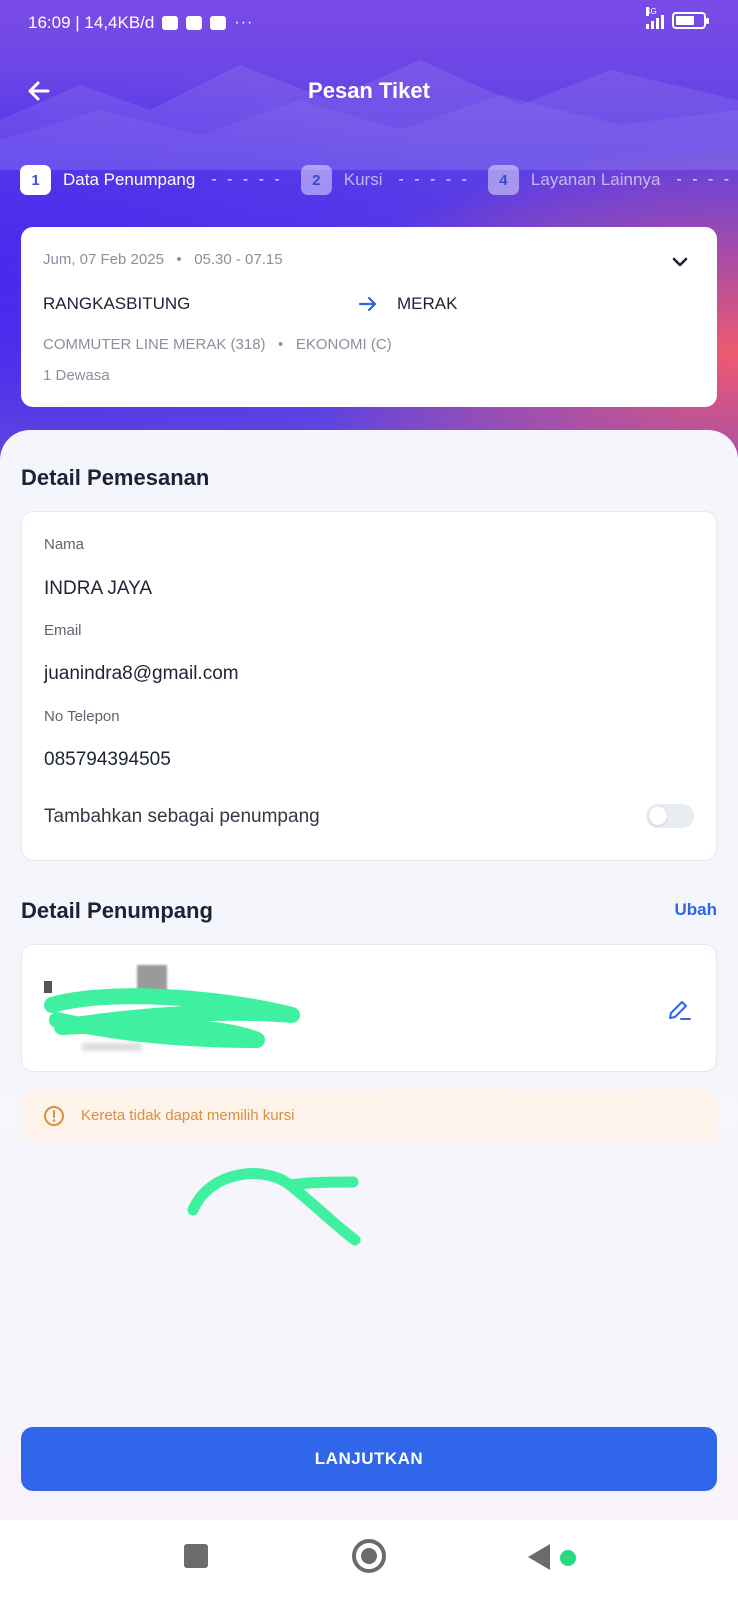 This screenshot has height=1600, width=738. What do you see at coordinates (196, 1556) in the screenshot?
I see `square-icon` at bounding box center [196, 1556].